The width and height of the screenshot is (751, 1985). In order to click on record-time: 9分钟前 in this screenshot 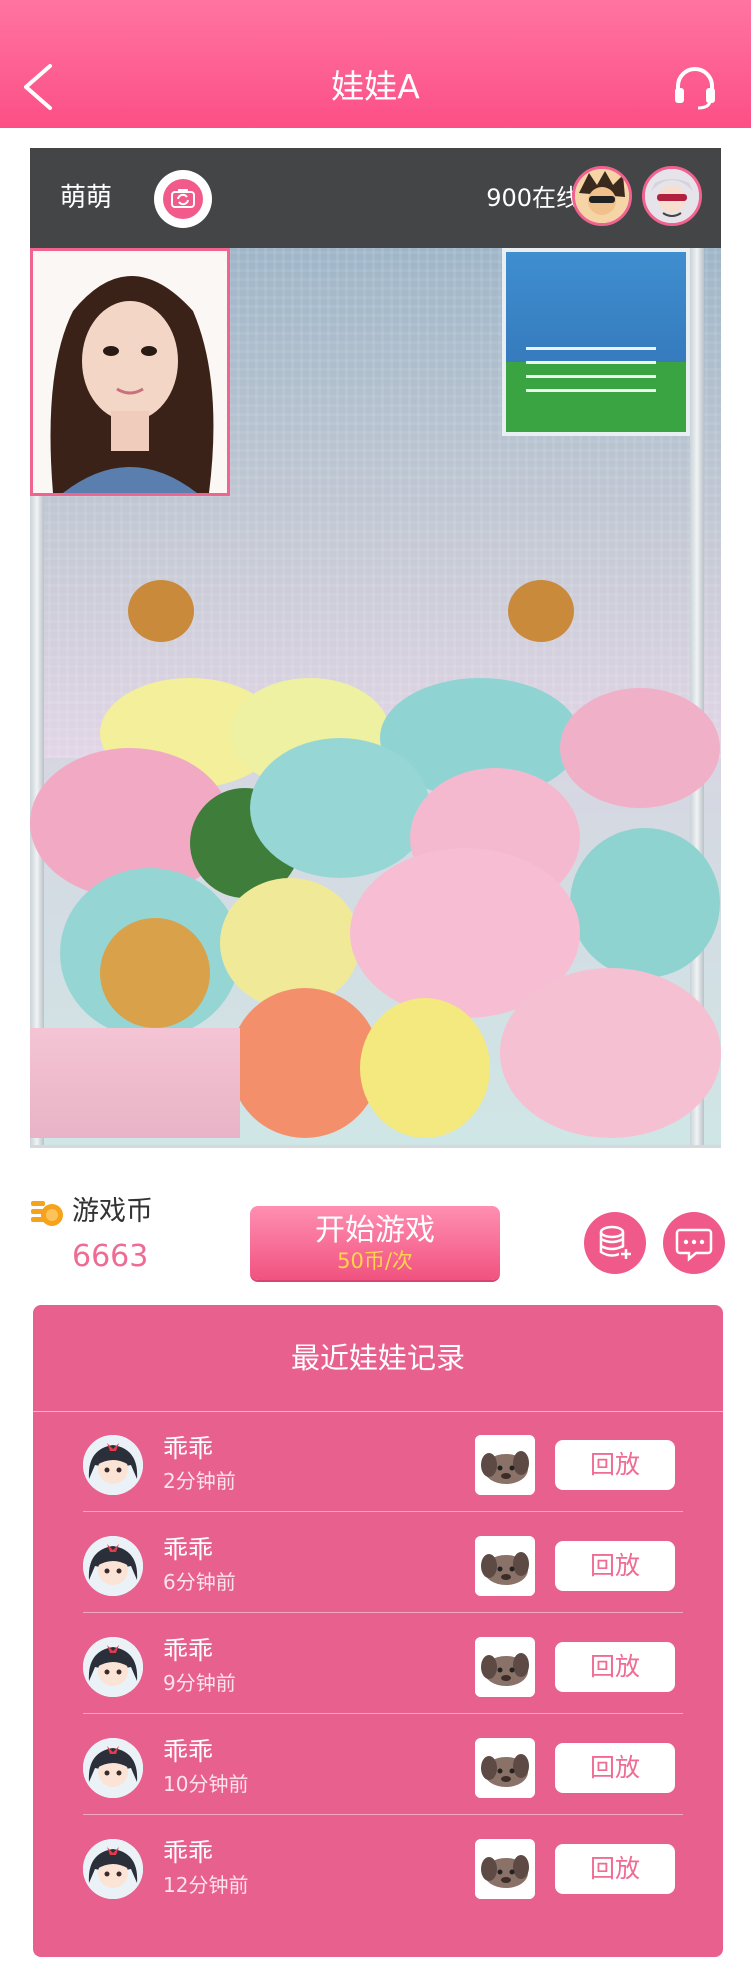, I will do `click(199, 1683)`.